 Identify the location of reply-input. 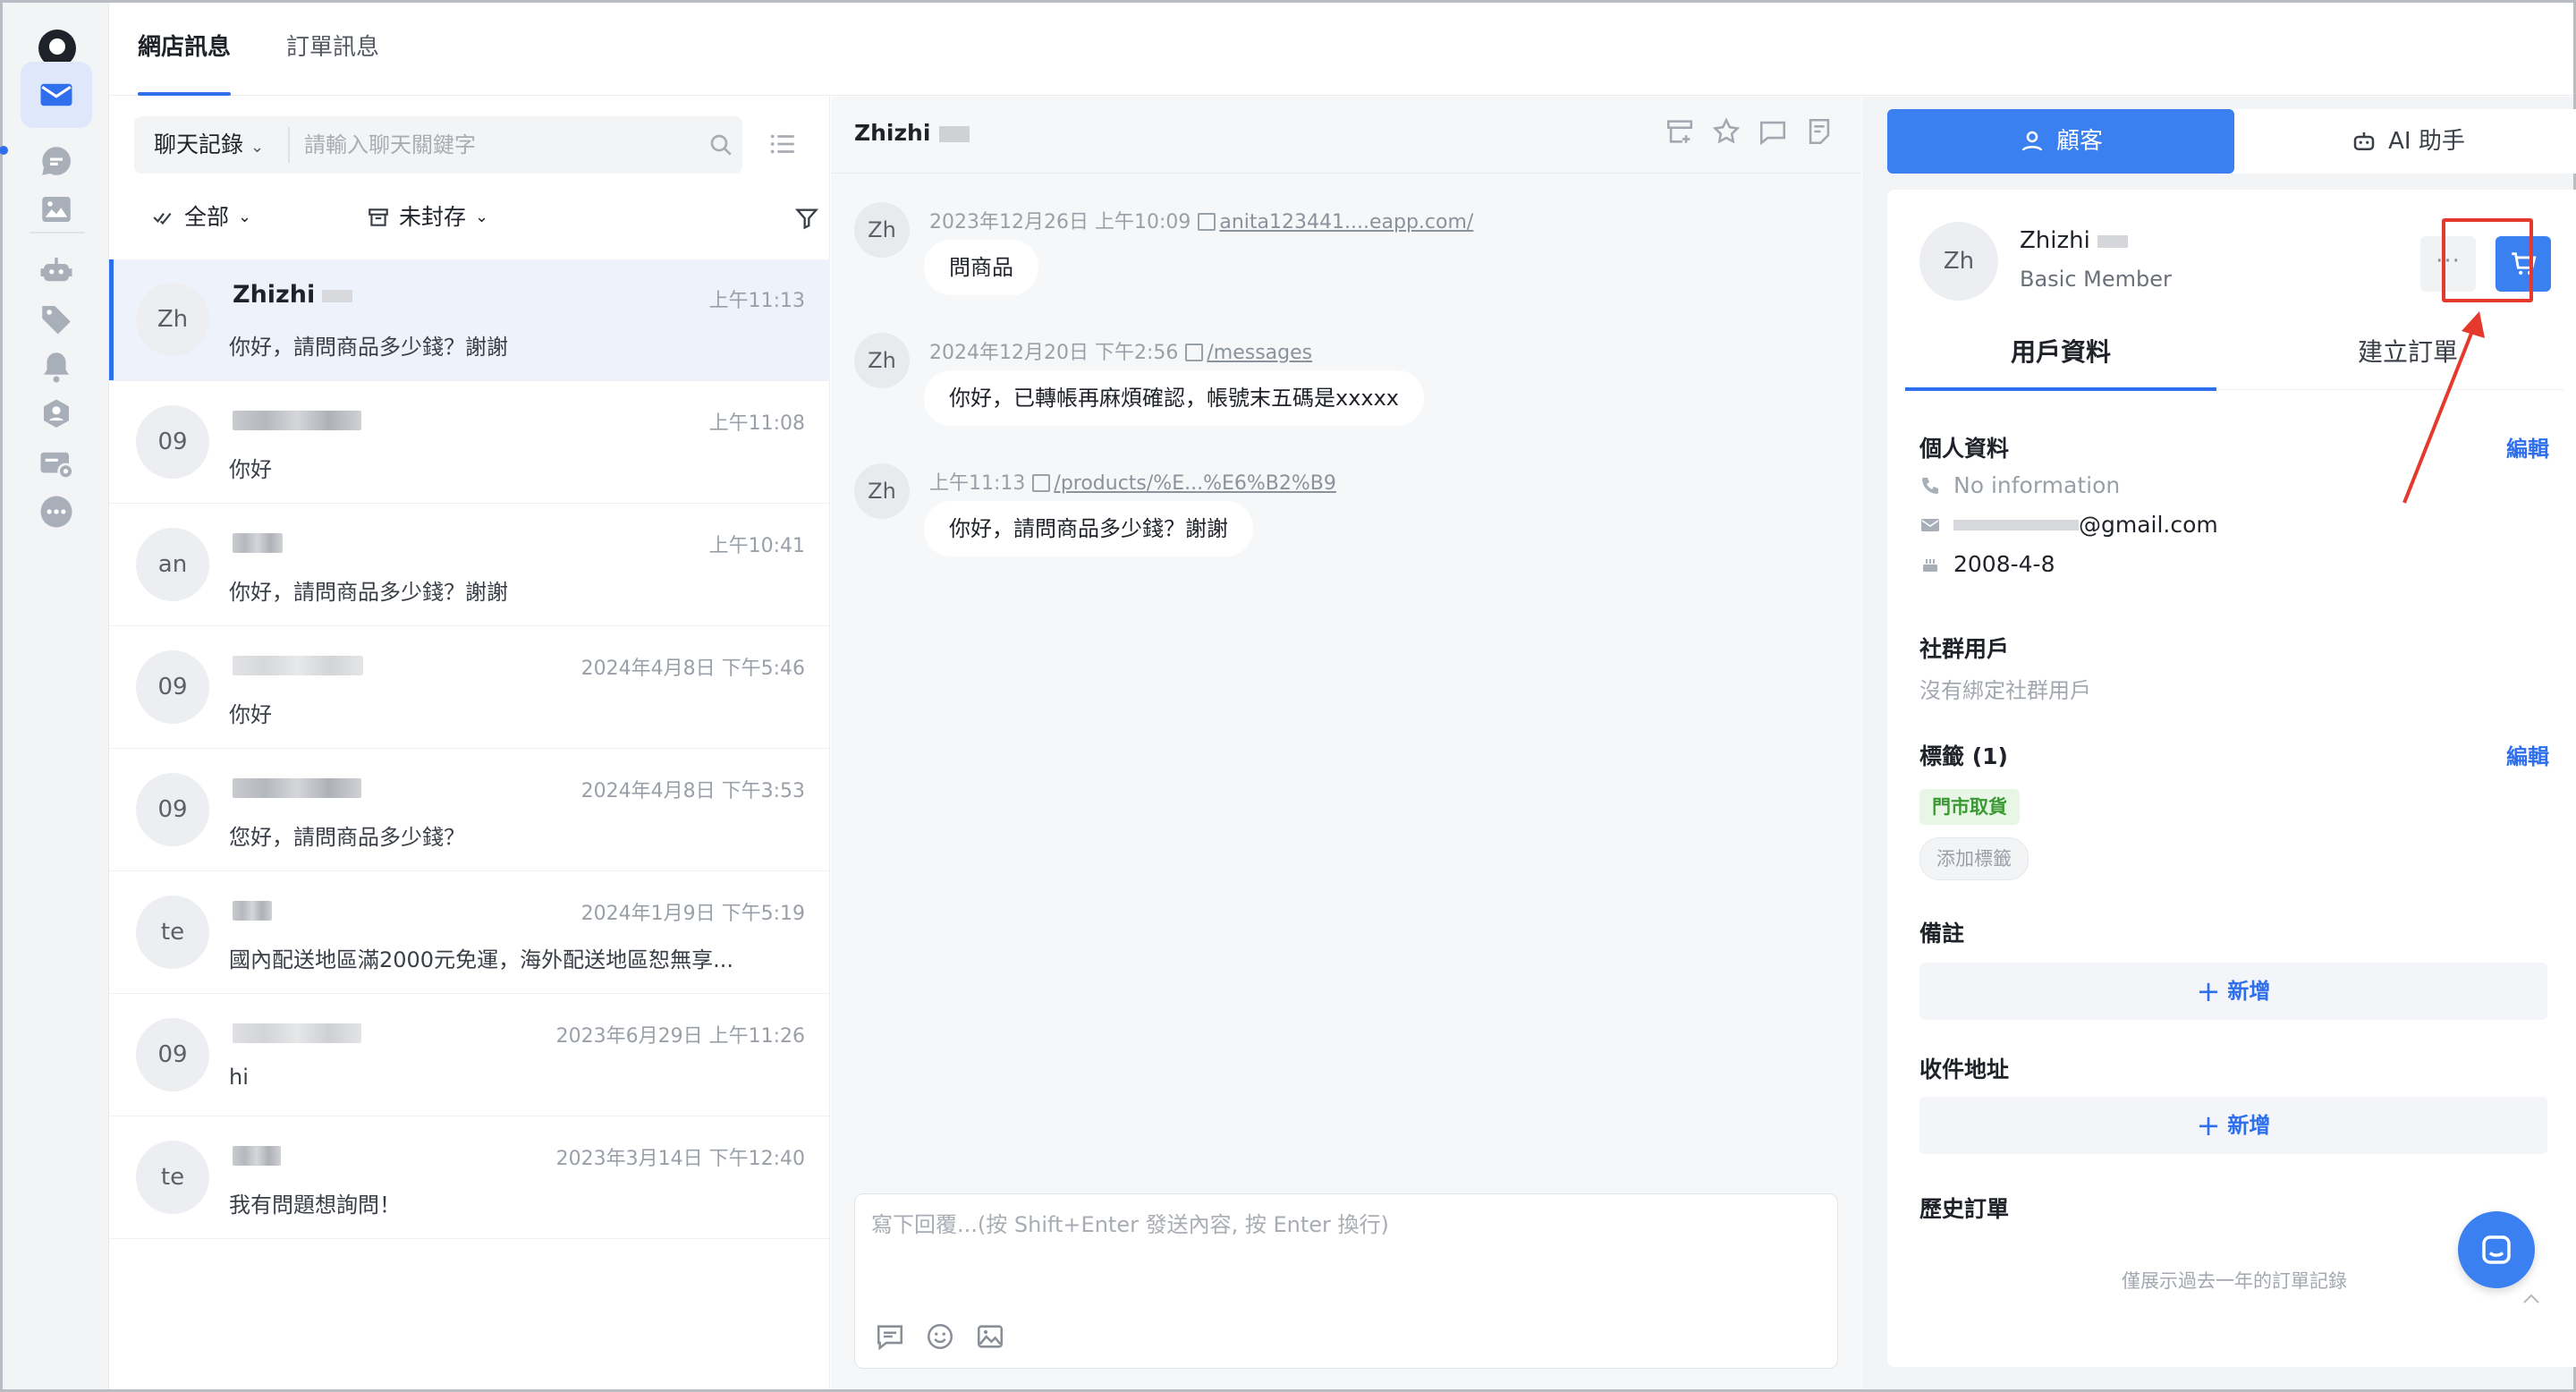
(1345, 1251).